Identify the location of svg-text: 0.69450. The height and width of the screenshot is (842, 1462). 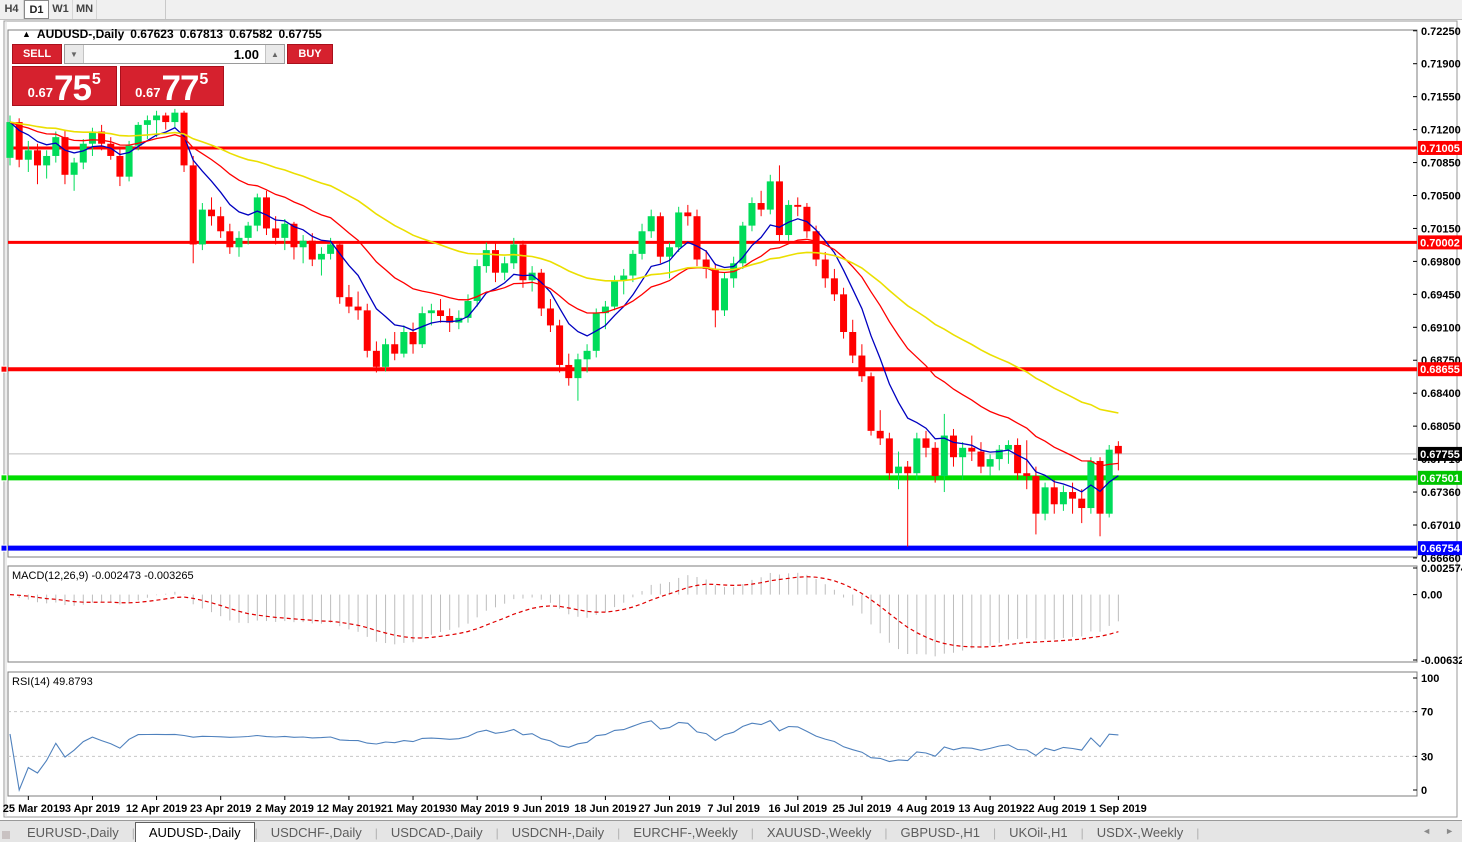
(1441, 295).